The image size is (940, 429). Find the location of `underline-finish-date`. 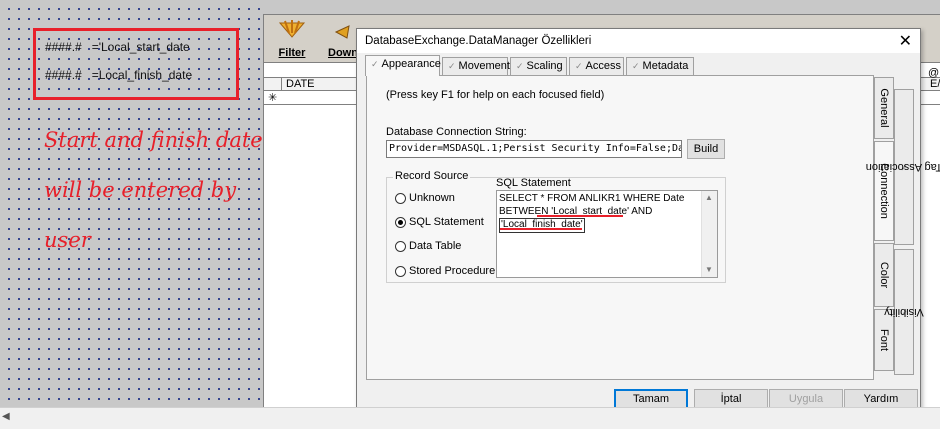

underline-finish-date is located at coordinates (541, 229).